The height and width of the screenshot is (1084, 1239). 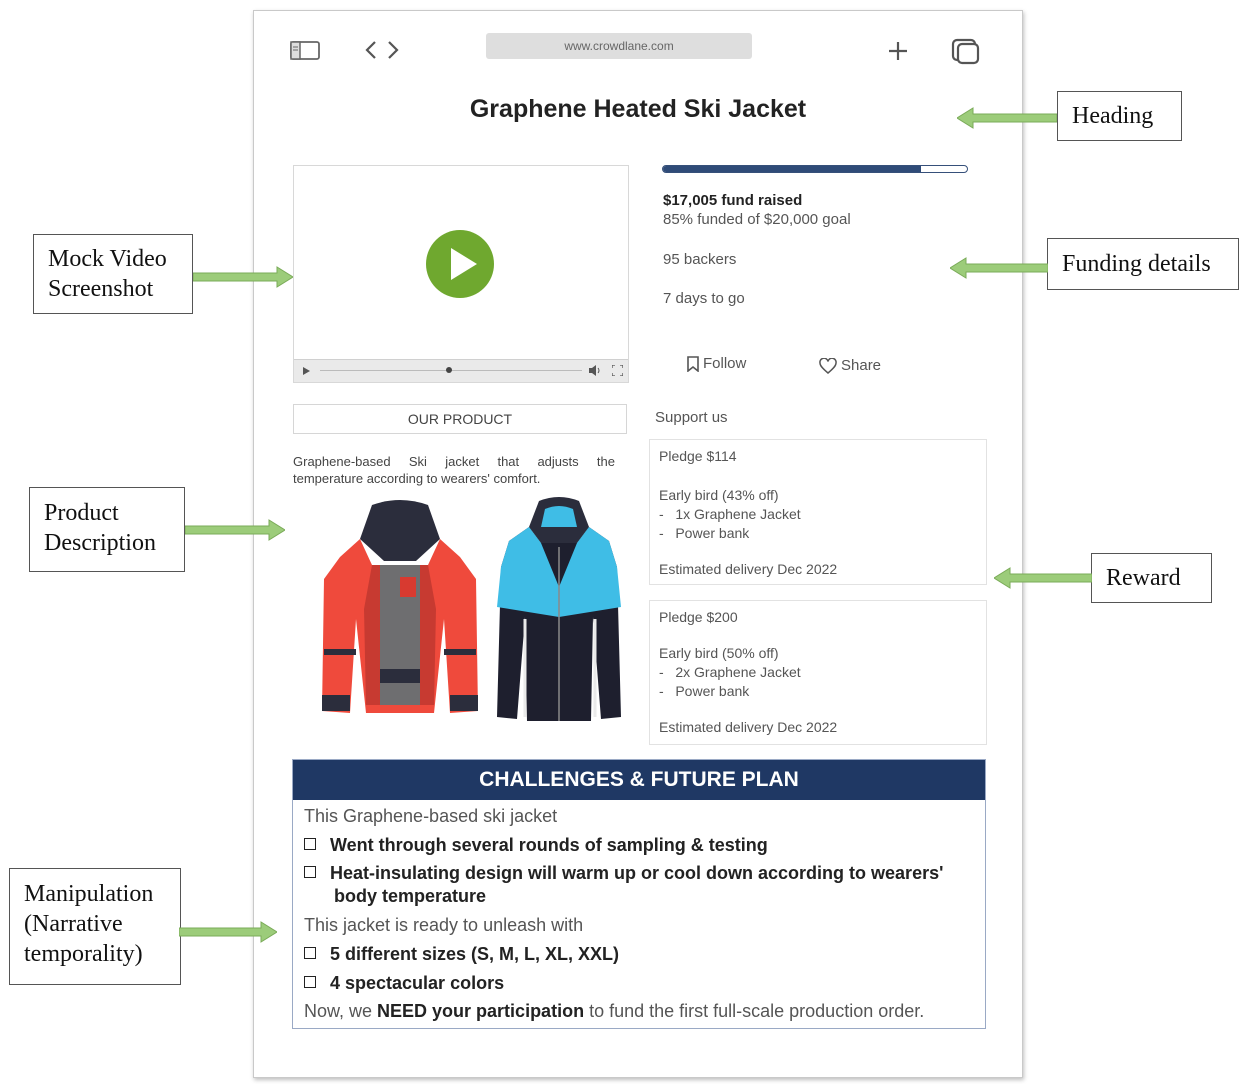 What do you see at coordinates (733, 200) in the screenshot?
I see `fund-raised: $17,005 fund raised` at bounding box center [733, 200].